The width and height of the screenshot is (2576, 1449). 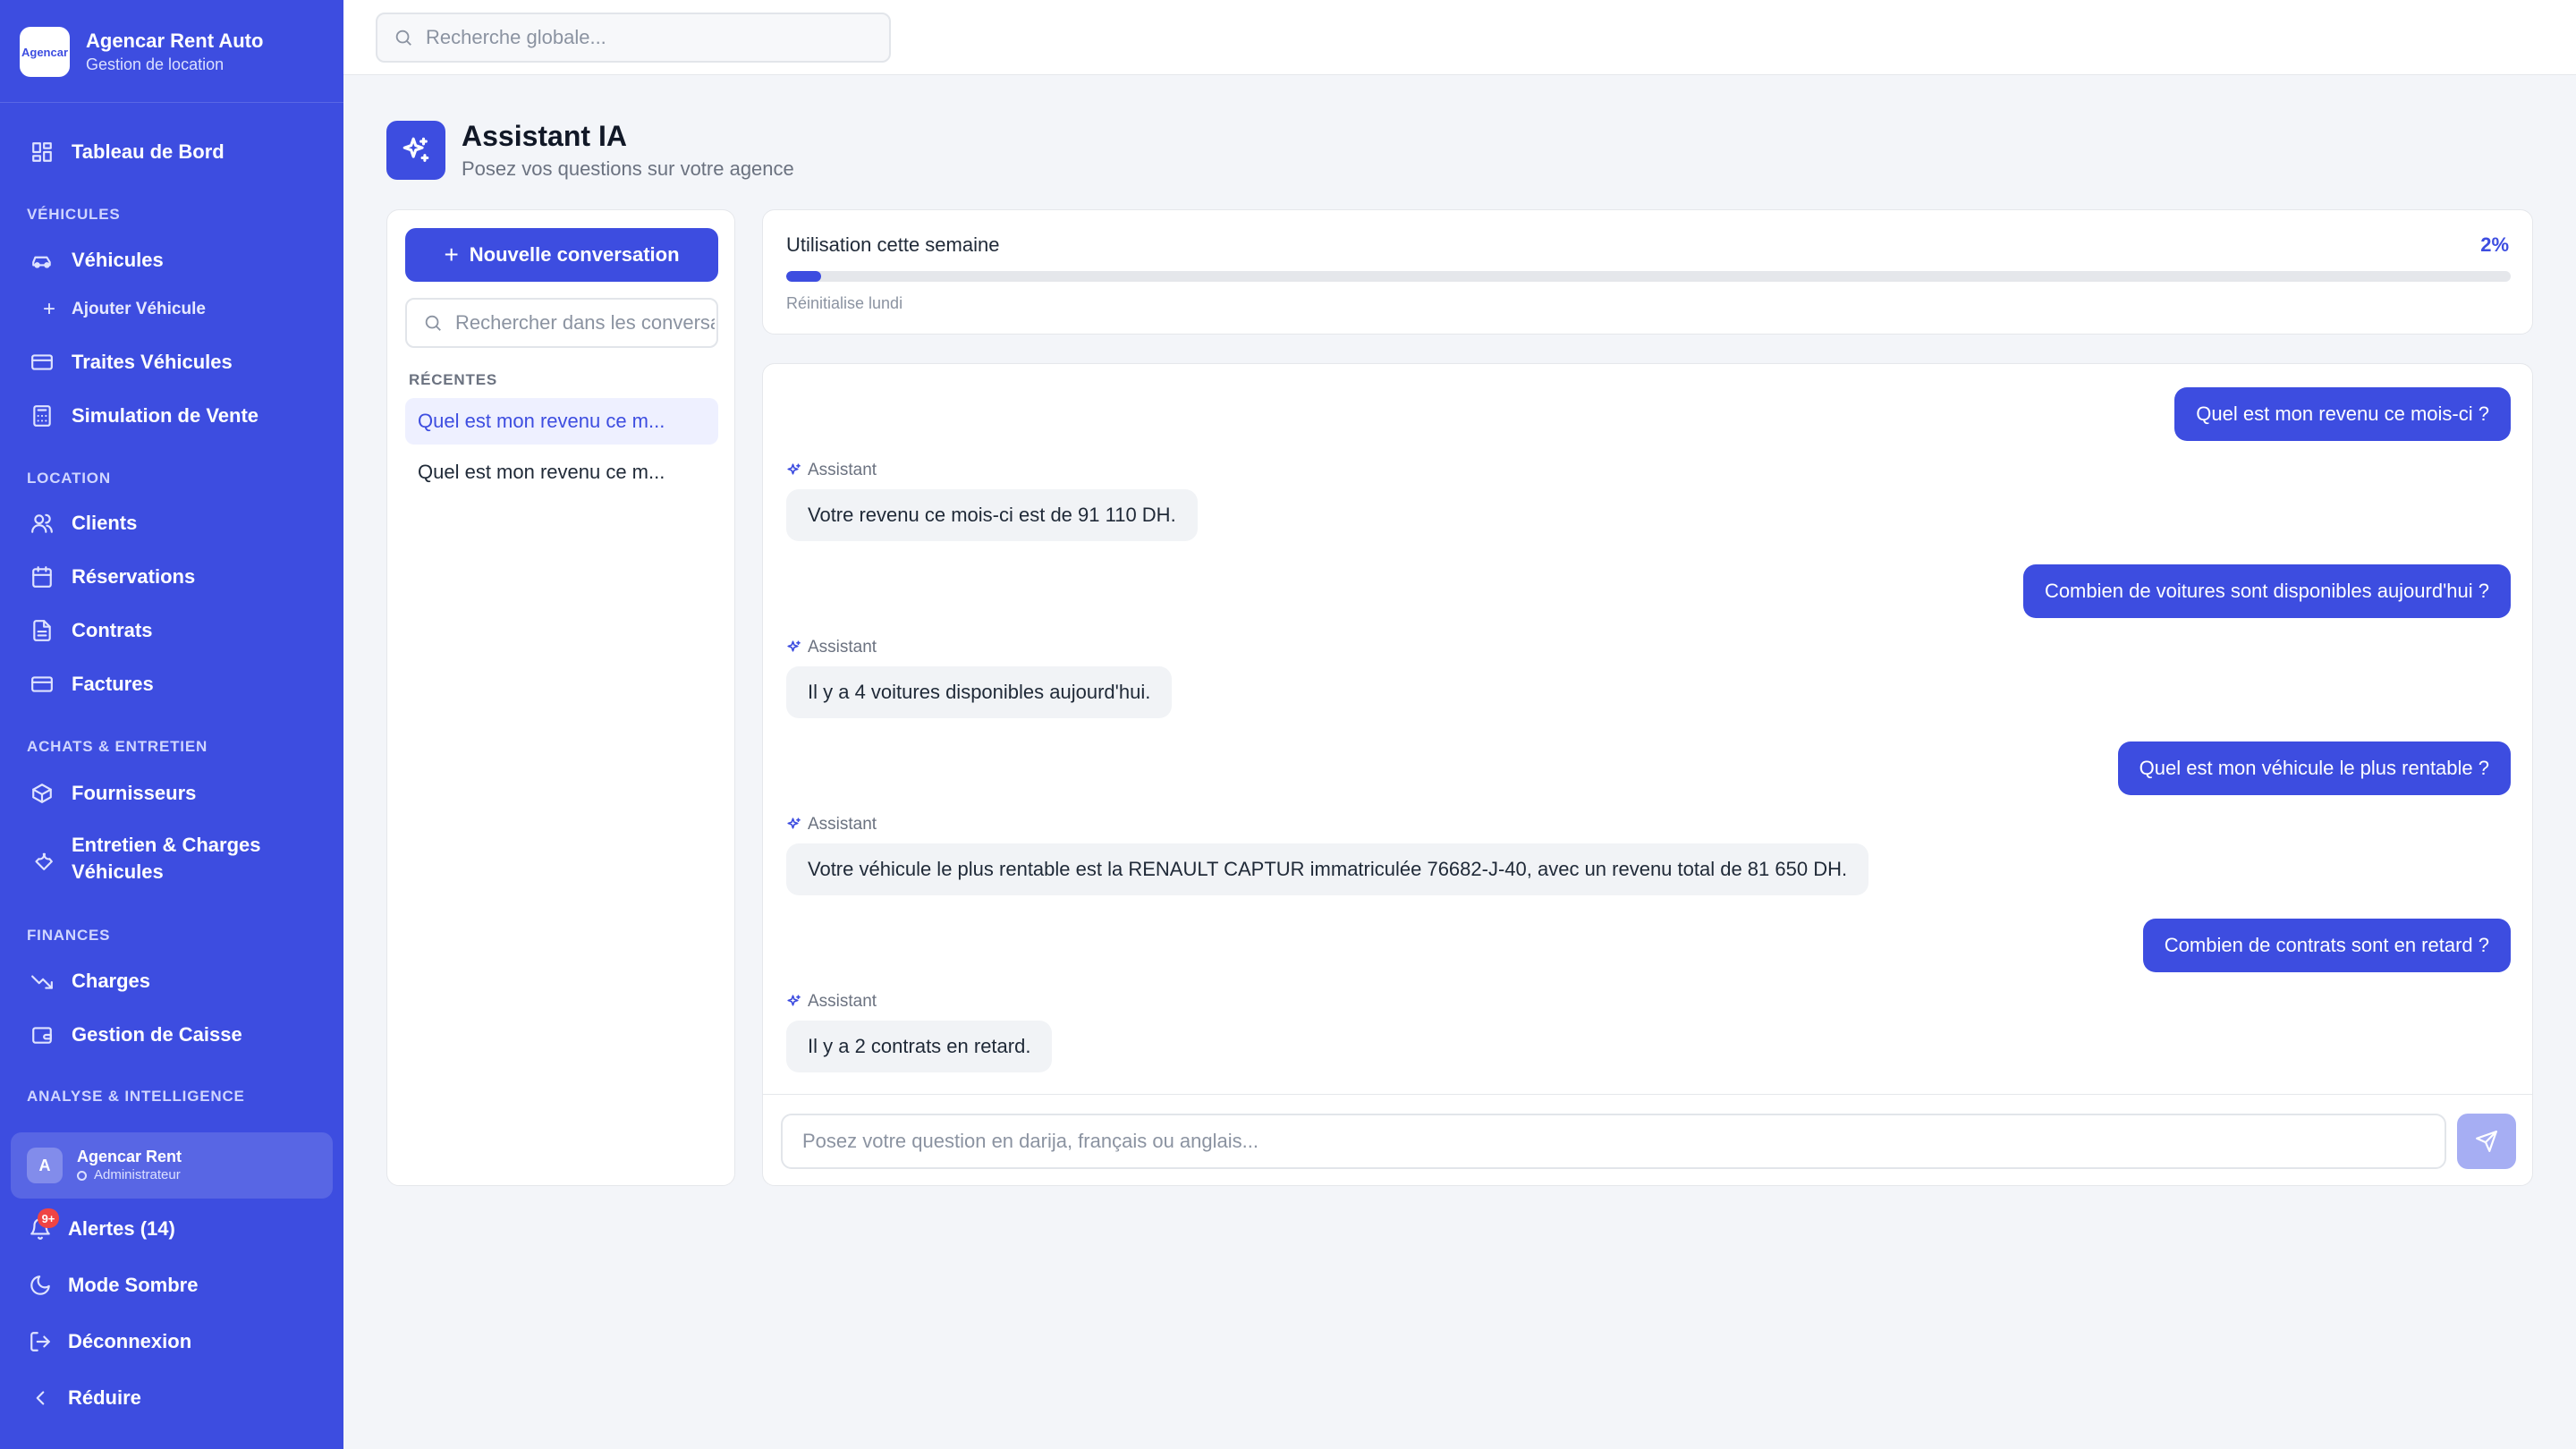 I want to click on conversation-search, so click(x=561, y=323).